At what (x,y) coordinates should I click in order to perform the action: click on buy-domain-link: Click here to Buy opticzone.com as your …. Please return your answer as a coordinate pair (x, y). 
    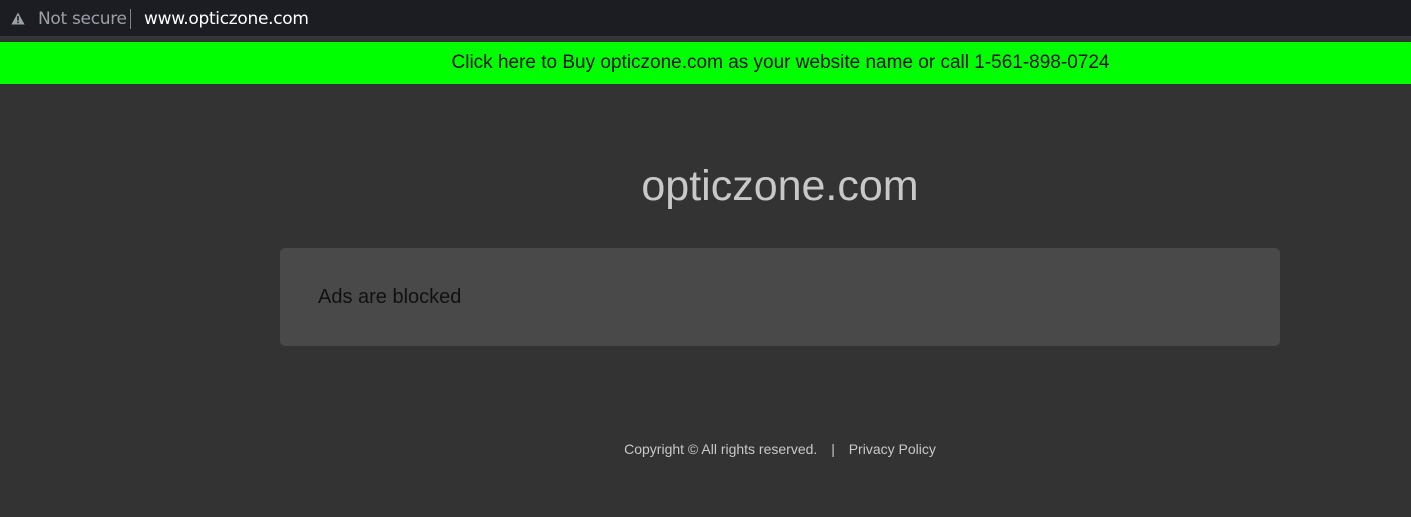
    Looking at the image, I should click on (705, 63).